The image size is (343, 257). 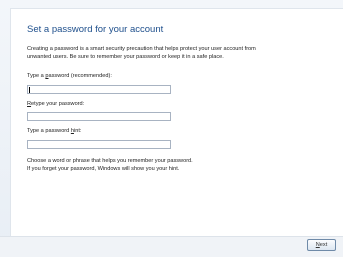 I want to click on footer-bar, so click(x=171, y=246).